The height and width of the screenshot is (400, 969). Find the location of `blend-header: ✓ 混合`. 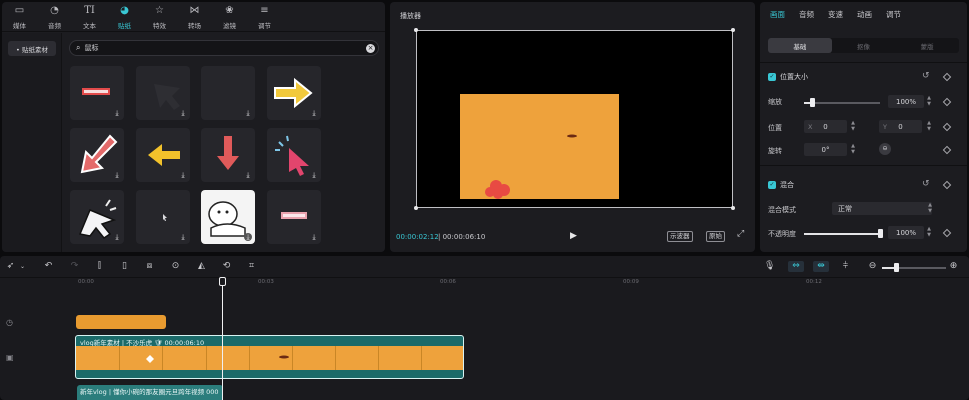

blend-header: ✓ 混合 is located at coordinates (781, 185).